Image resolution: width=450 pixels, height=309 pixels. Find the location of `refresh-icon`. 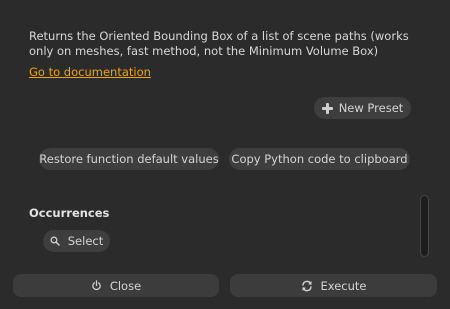

refresh-icon is located at coordinates (306, 285).